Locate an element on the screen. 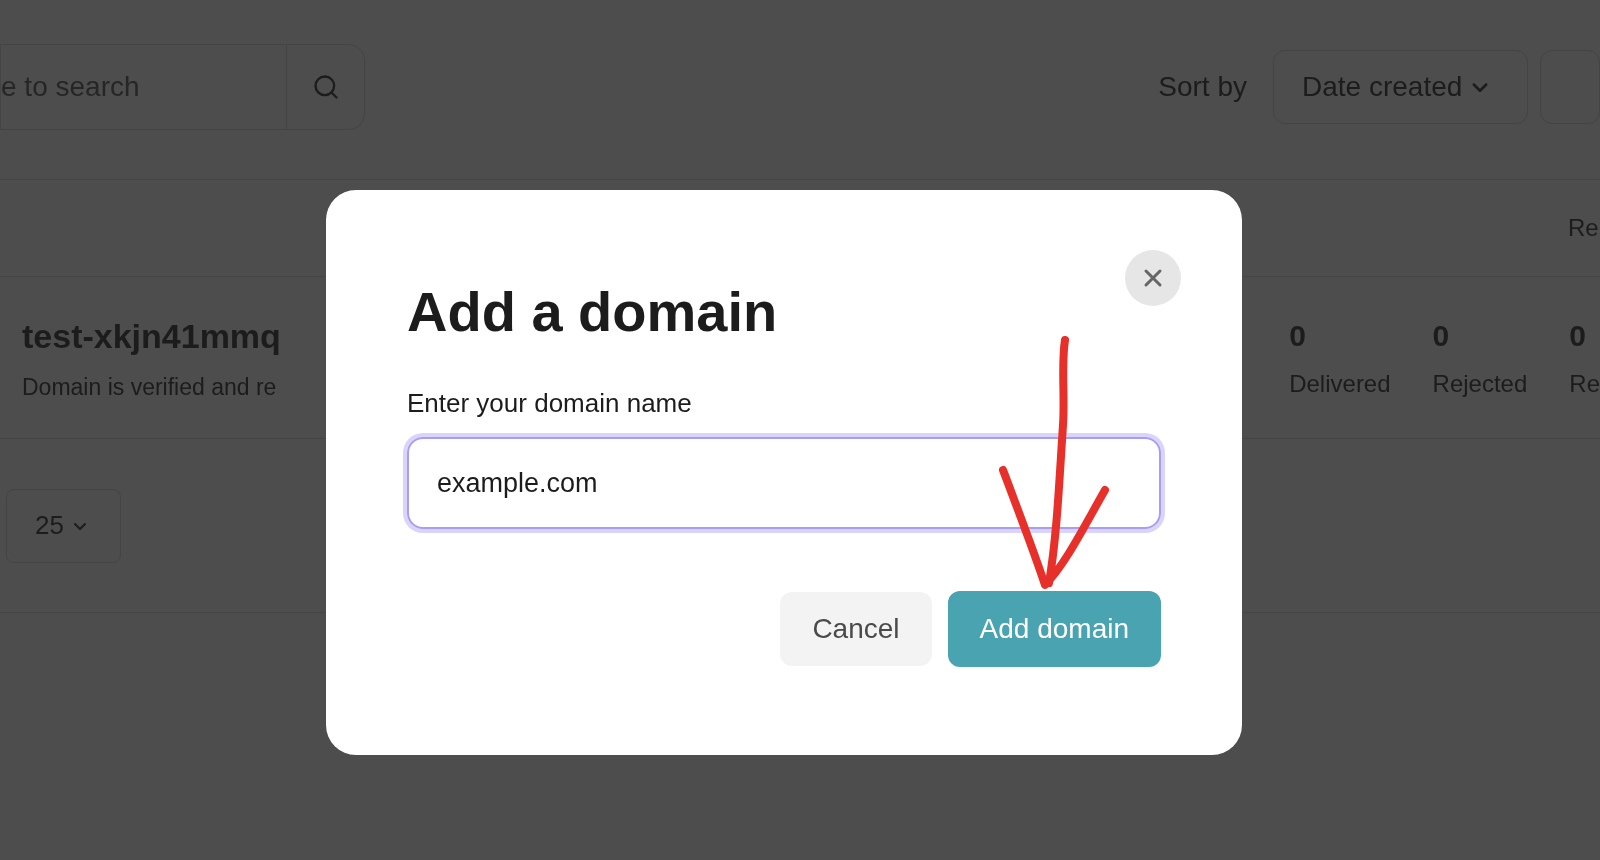 The height and width of the screenshot is (860, 1600). field-label: Enter your domain name is located at coordinates (550, 403).